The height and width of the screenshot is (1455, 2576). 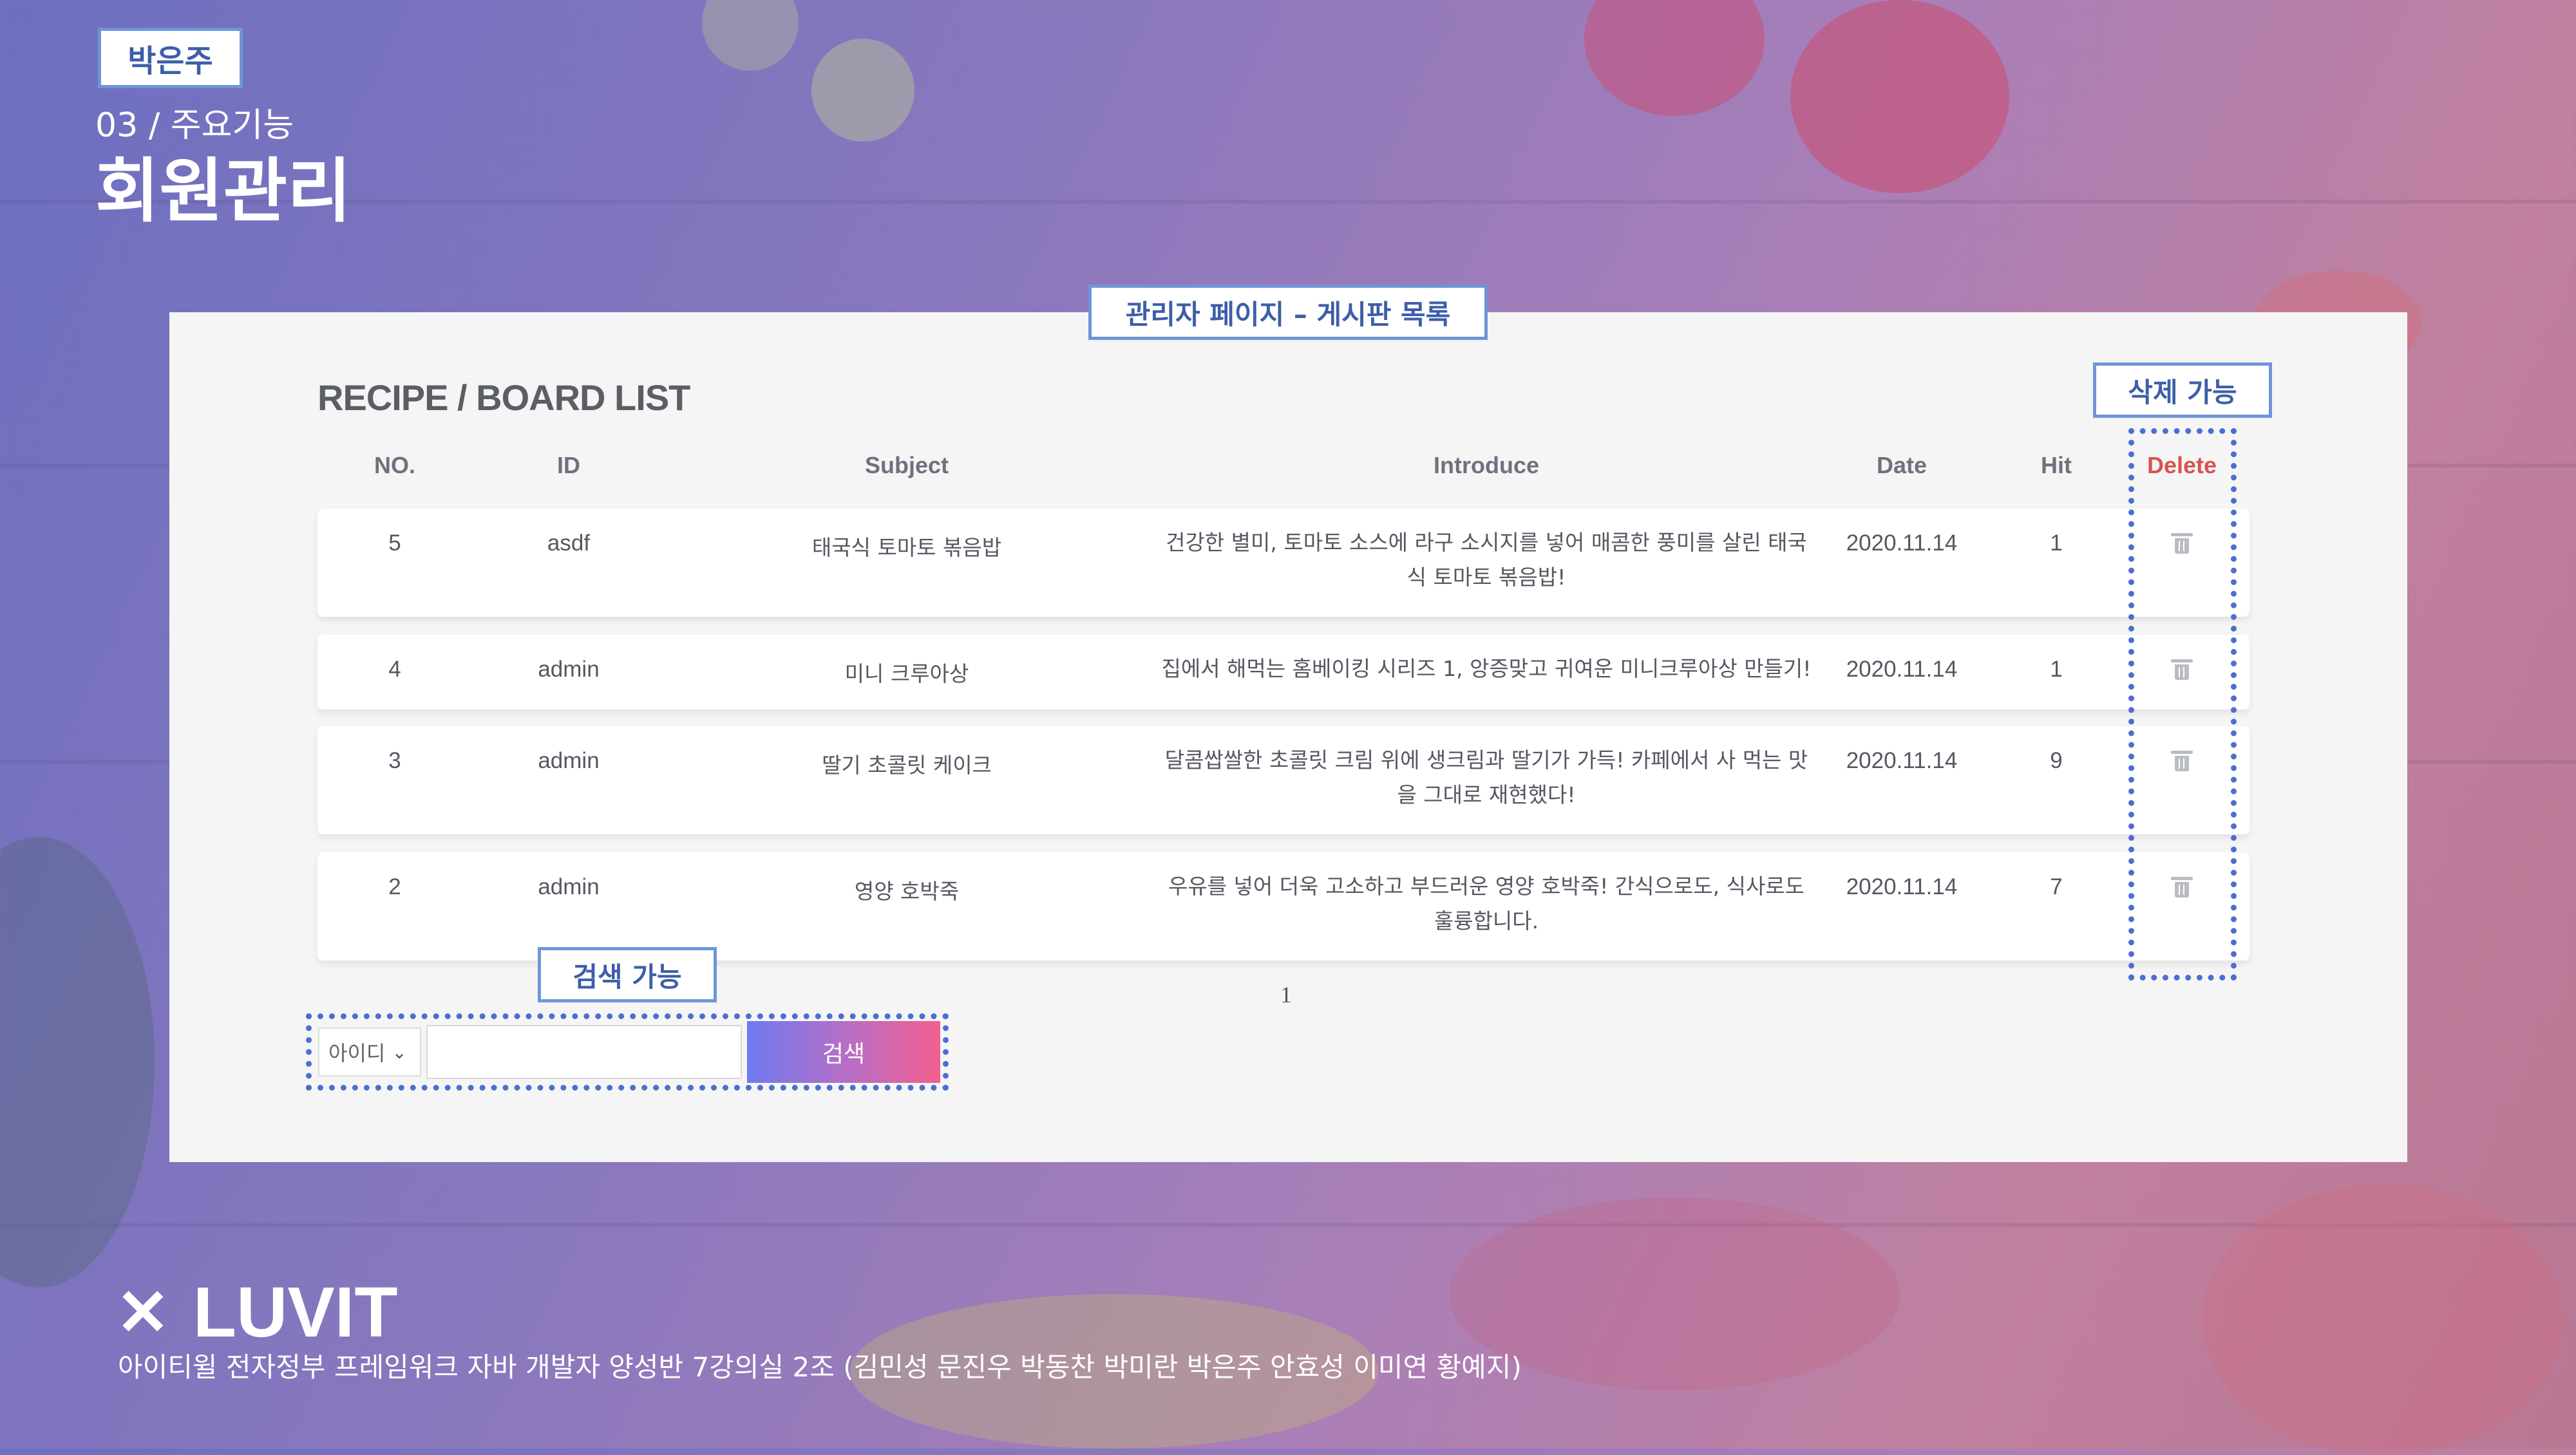 What do you see at coordinates (224, 191) in the screenshot?
I see `section-title: 회원관리` at bounding box center [224, 191].